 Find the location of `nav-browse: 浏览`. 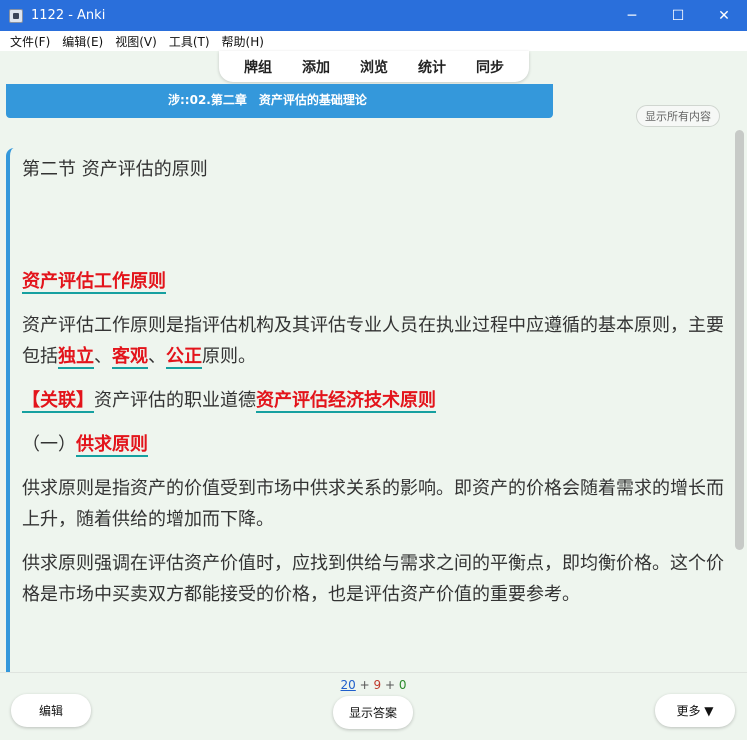

nav-browse: 浏览 is located at coordinates (374, 67).